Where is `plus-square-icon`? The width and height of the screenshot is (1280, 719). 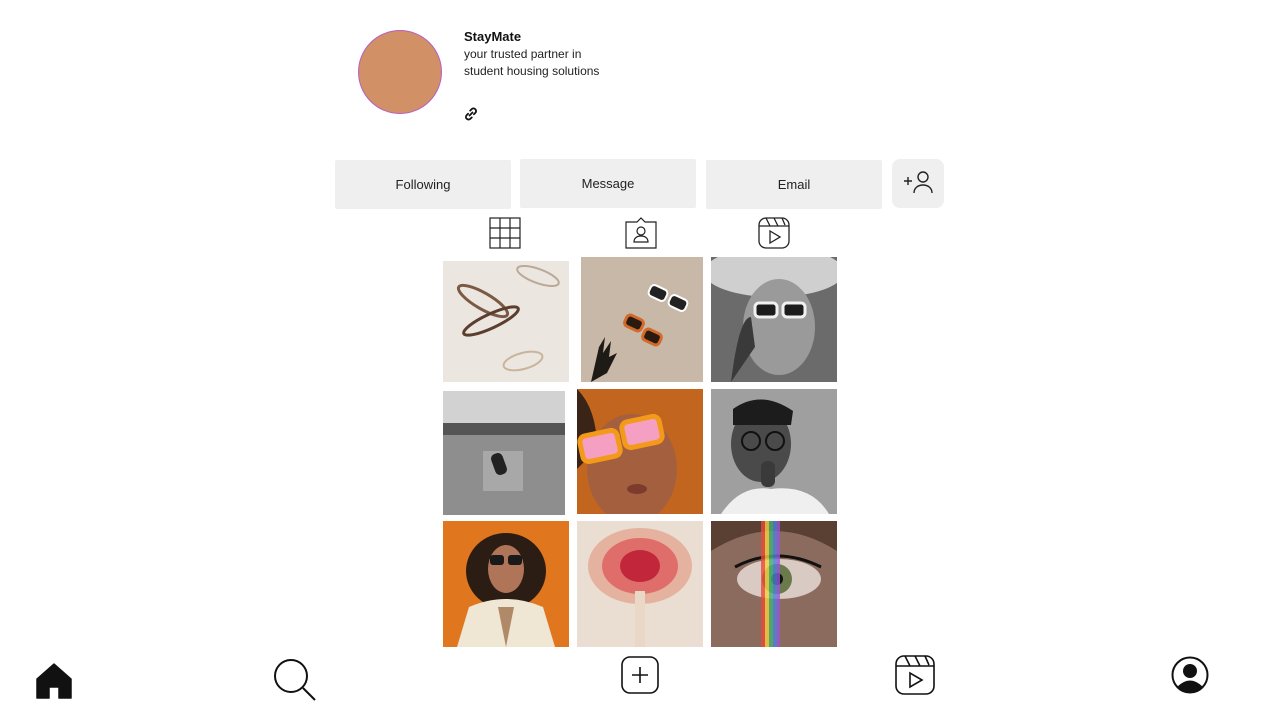 plus-square-icon is located at coordinates (640, 677).